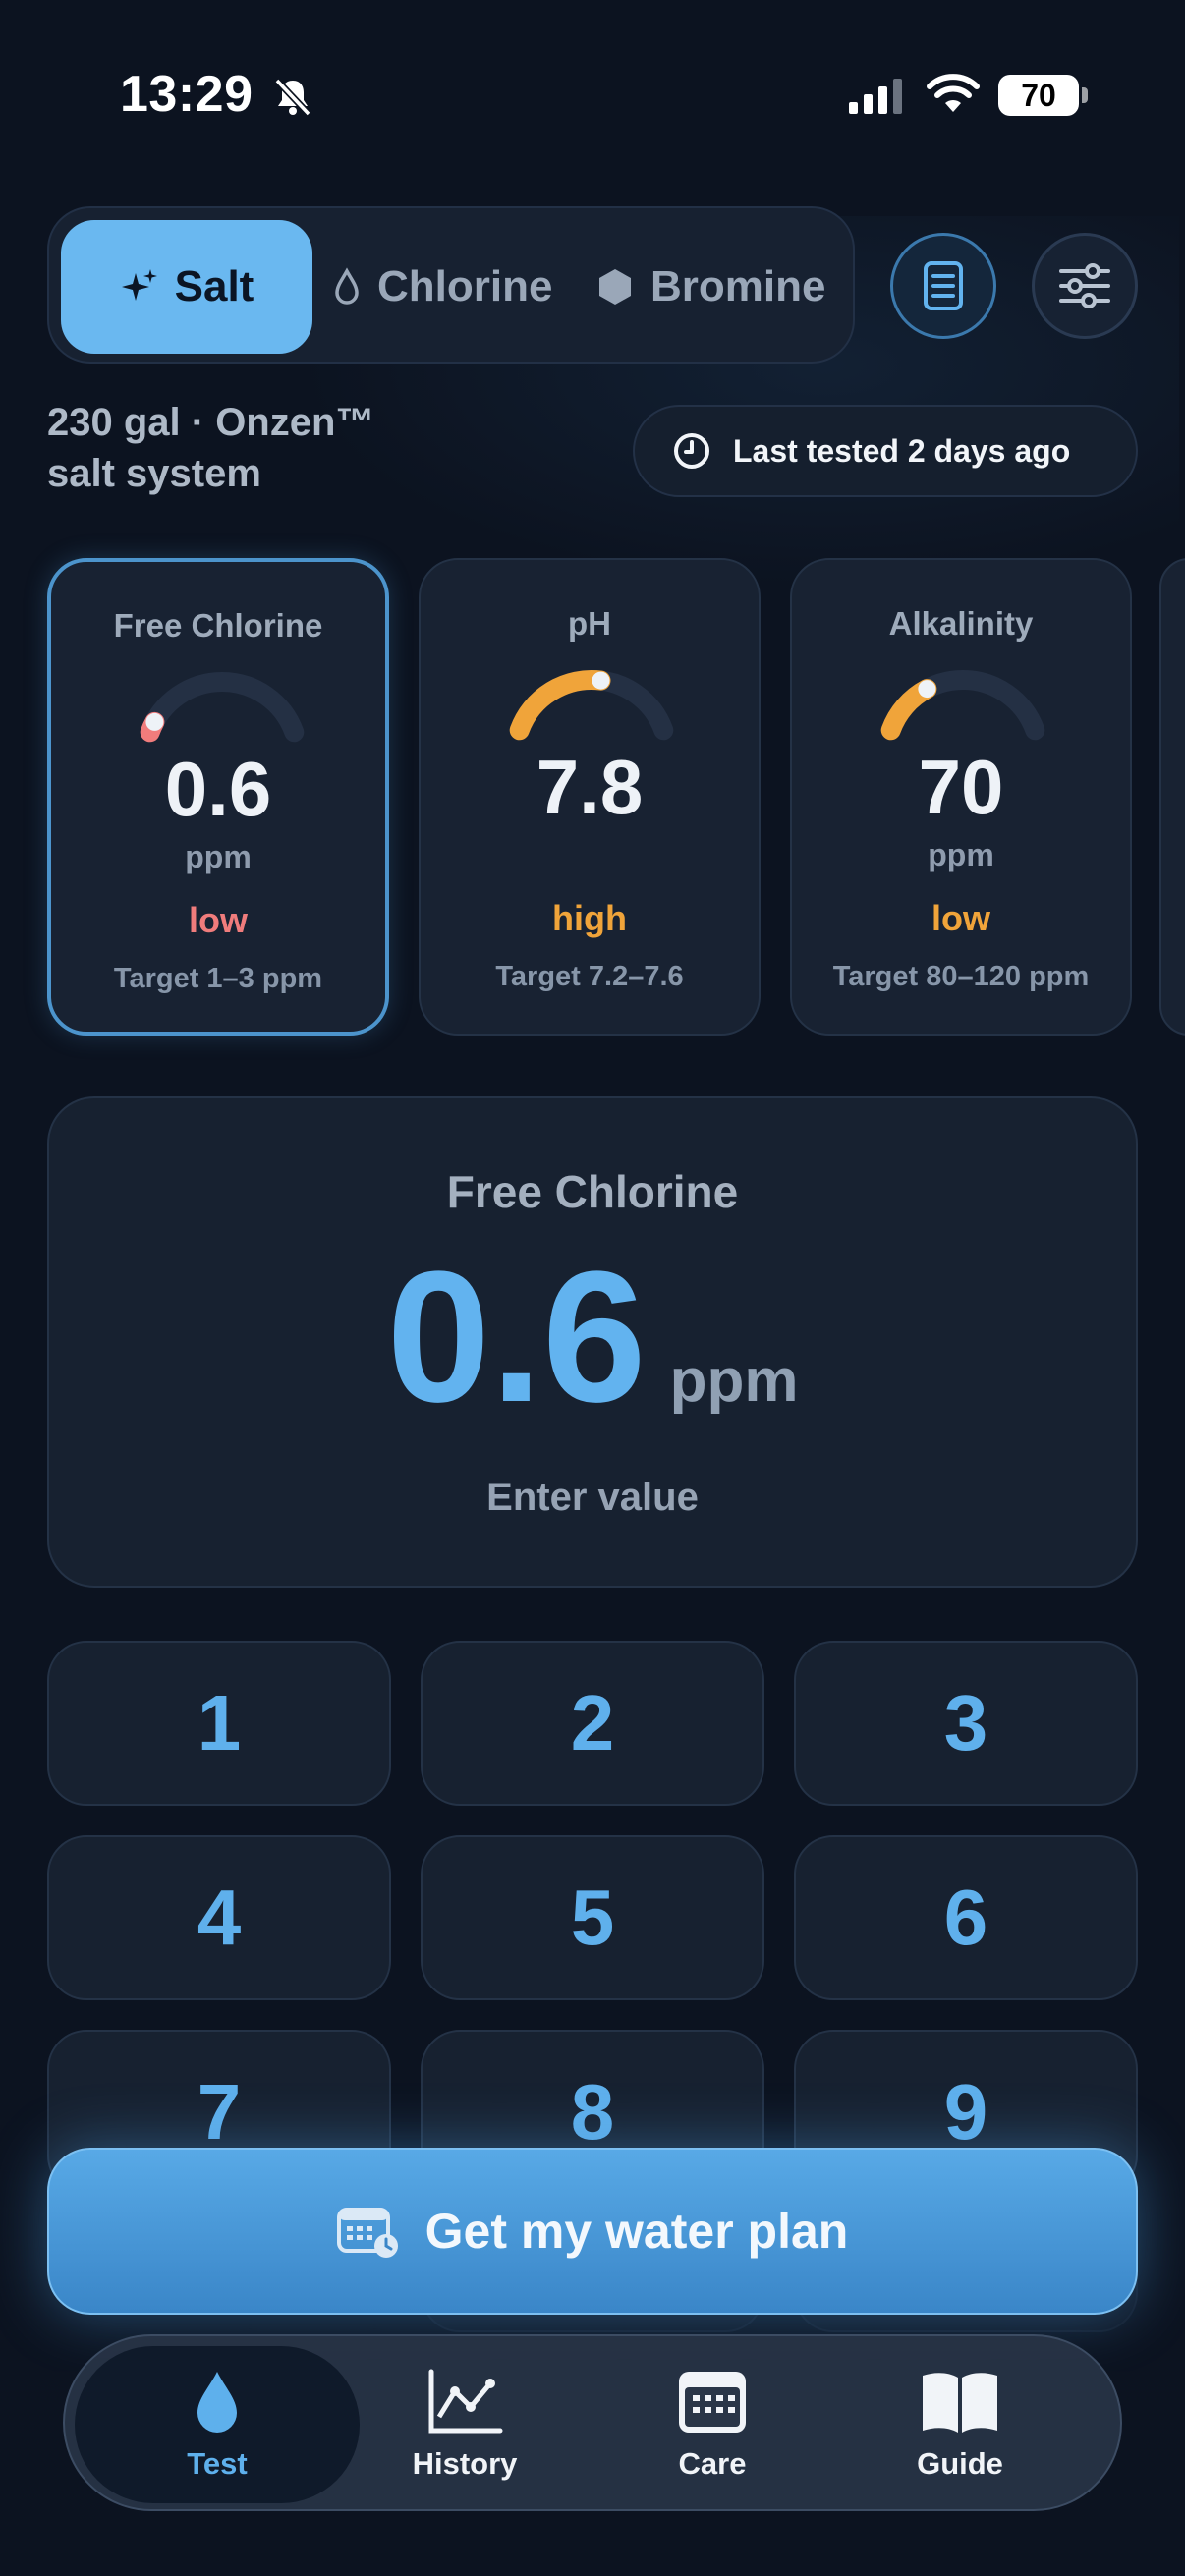  Describe the element at coordinates (466, 2401) in the screenshot. I see `chart-line-icon` at that location.